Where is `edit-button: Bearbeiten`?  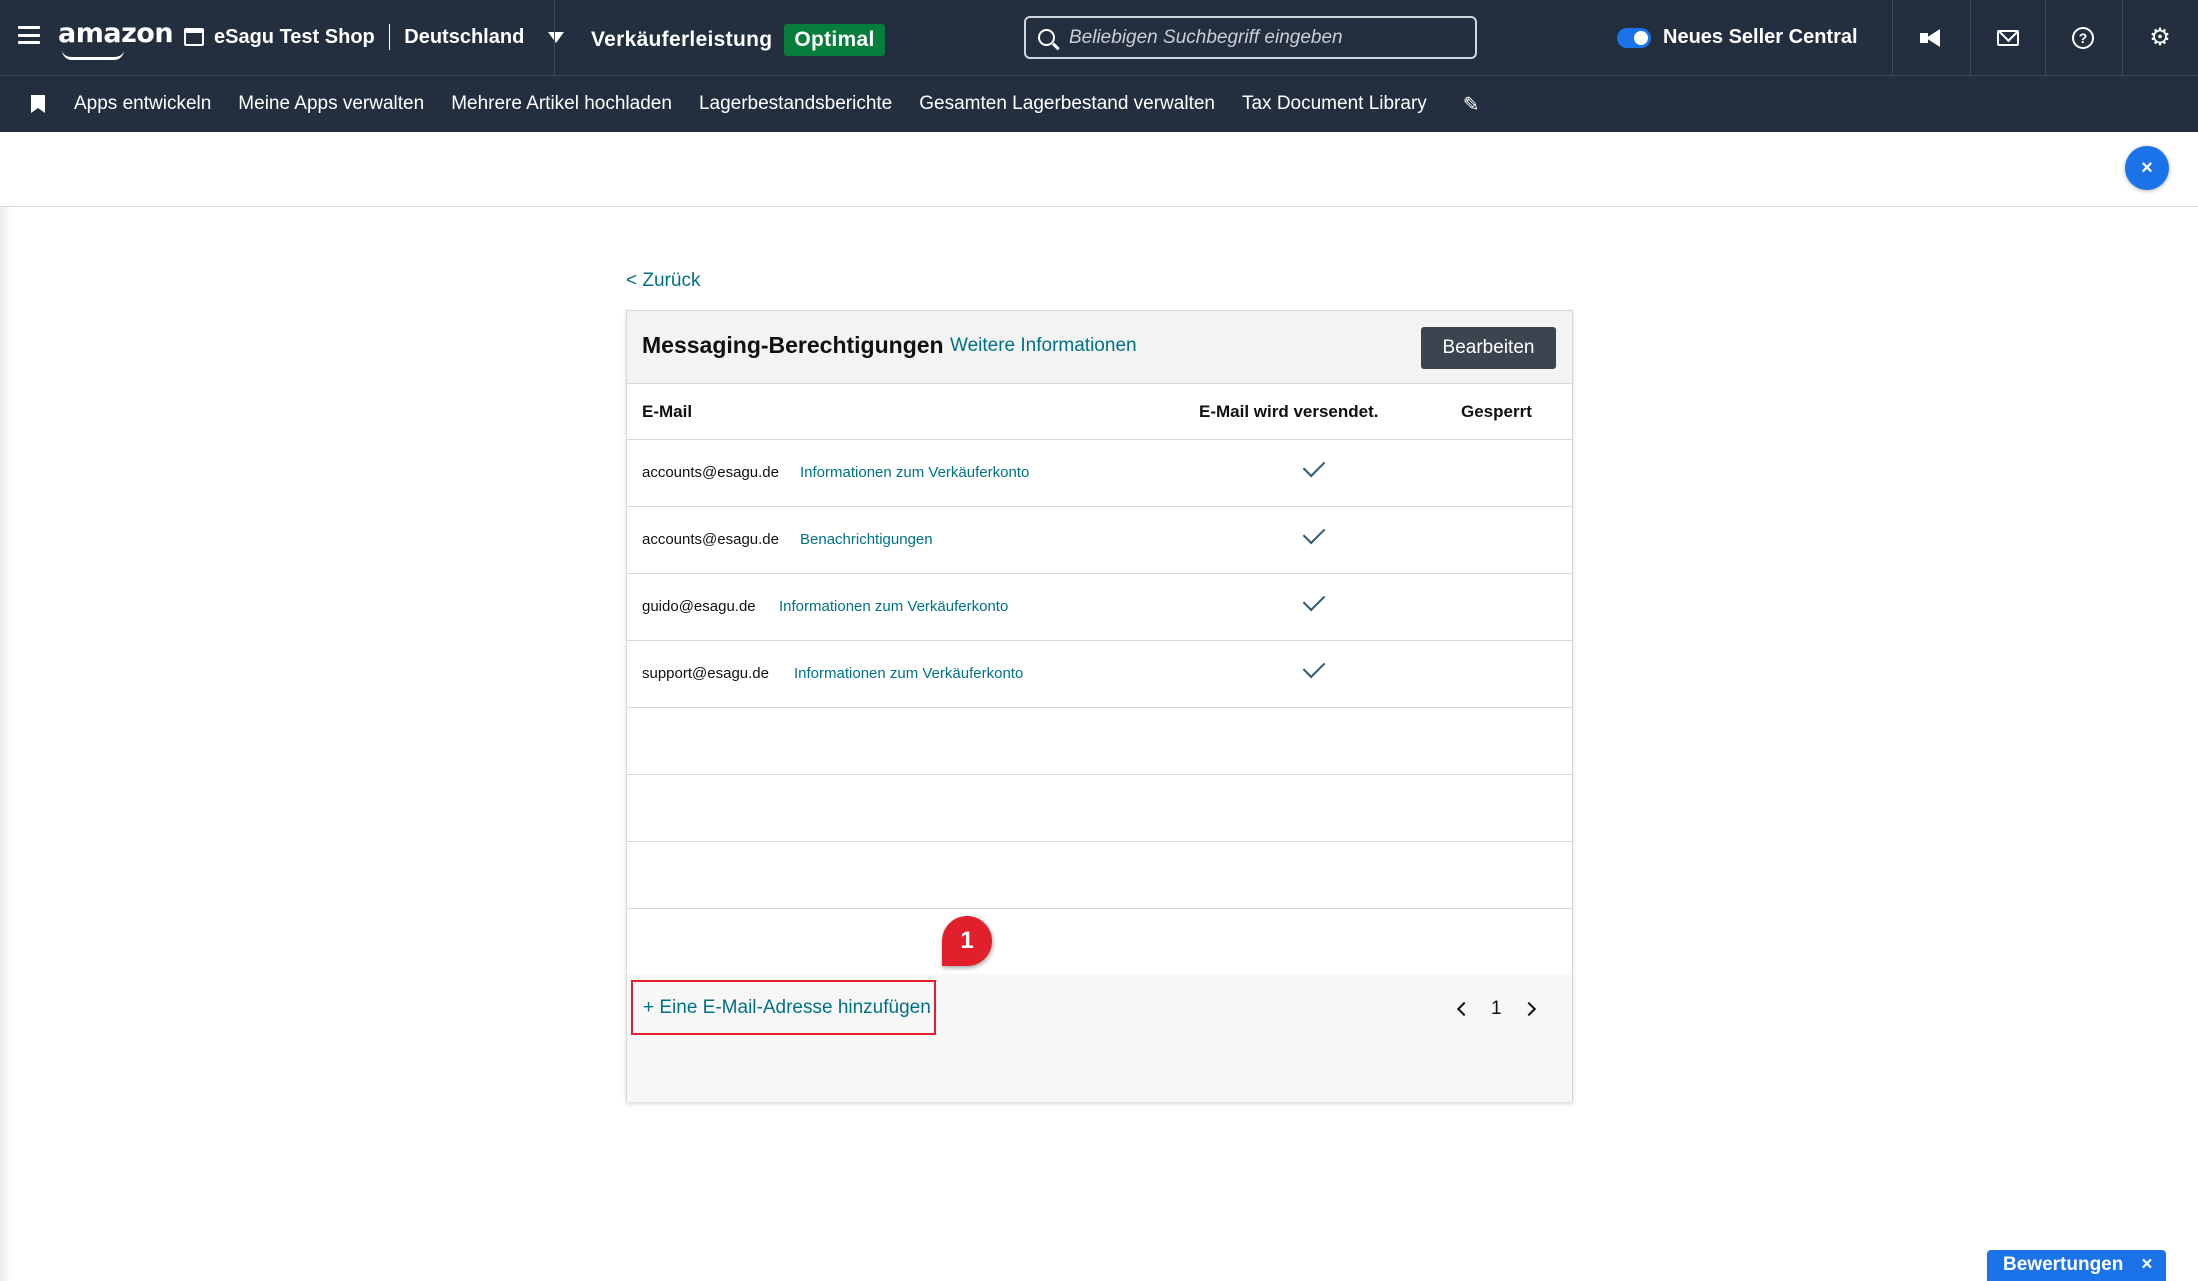
edit-button: Bearbeiten is located at coordinates (1488, 348).